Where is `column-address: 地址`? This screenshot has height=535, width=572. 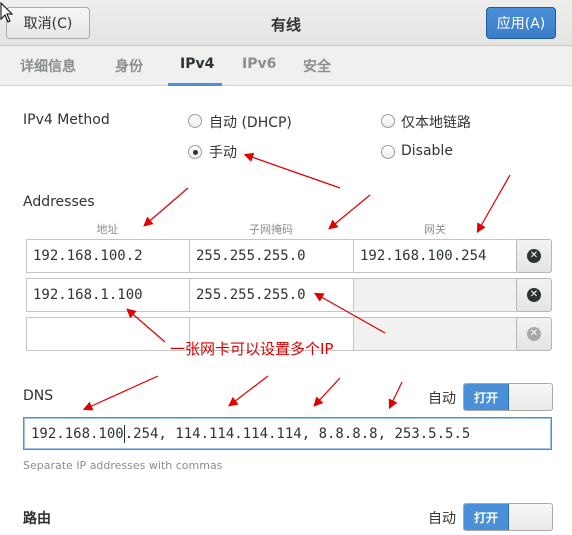
column-address: 地址 is located at coordinates (107, 229).